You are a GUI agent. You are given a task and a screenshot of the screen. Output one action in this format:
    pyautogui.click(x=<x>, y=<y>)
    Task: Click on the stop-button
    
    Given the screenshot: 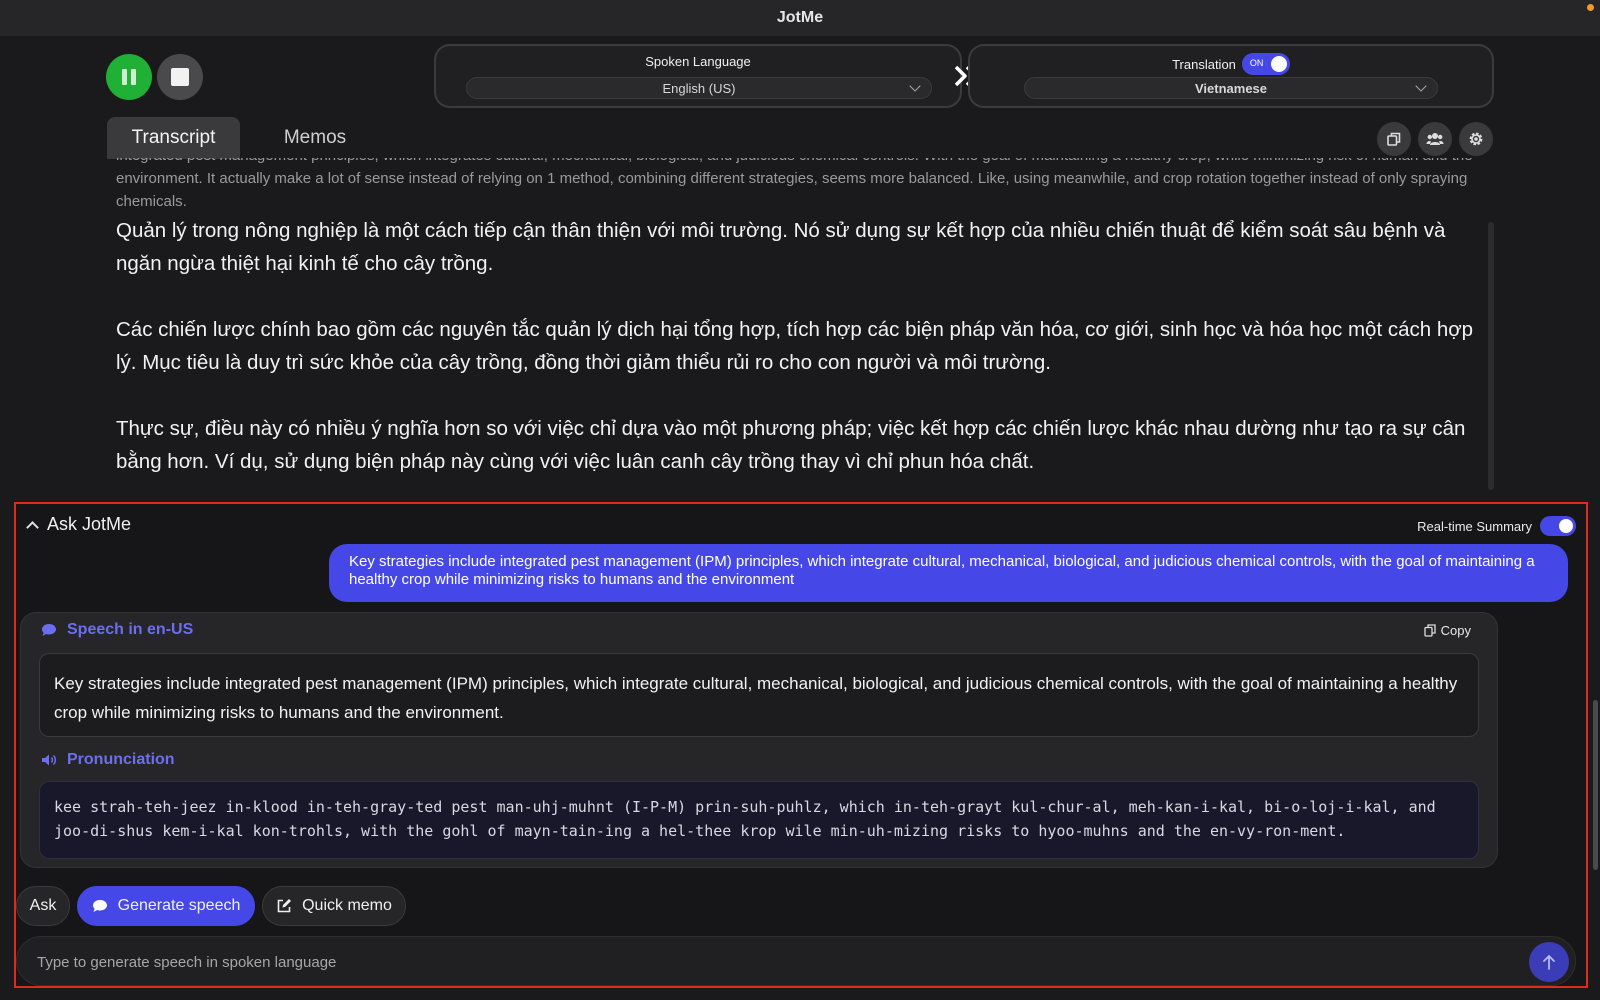 What is the action you would take?
    pyautogui.click(x=180, y=77)
    